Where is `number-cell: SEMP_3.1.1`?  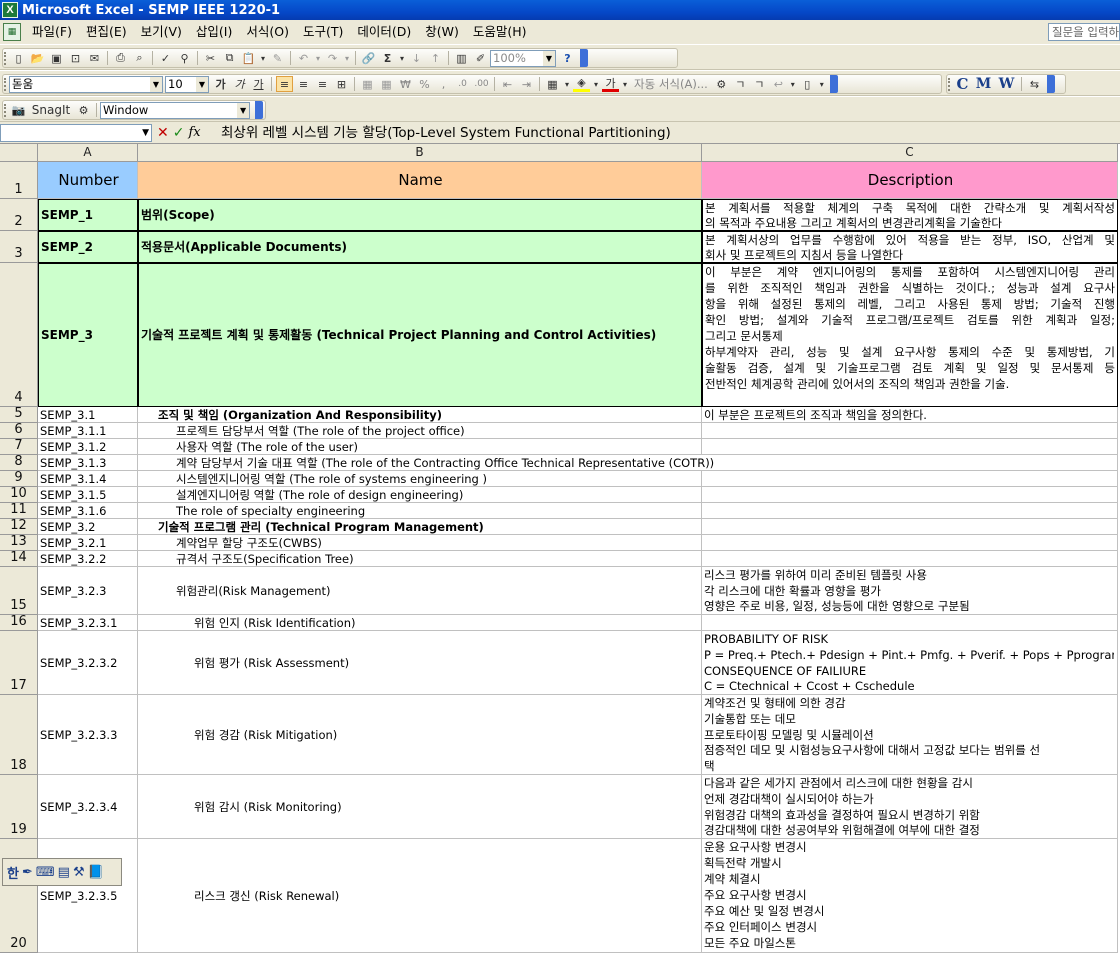
number-cell: SEMP_3.1.1 is located at coordinates (88, 431).